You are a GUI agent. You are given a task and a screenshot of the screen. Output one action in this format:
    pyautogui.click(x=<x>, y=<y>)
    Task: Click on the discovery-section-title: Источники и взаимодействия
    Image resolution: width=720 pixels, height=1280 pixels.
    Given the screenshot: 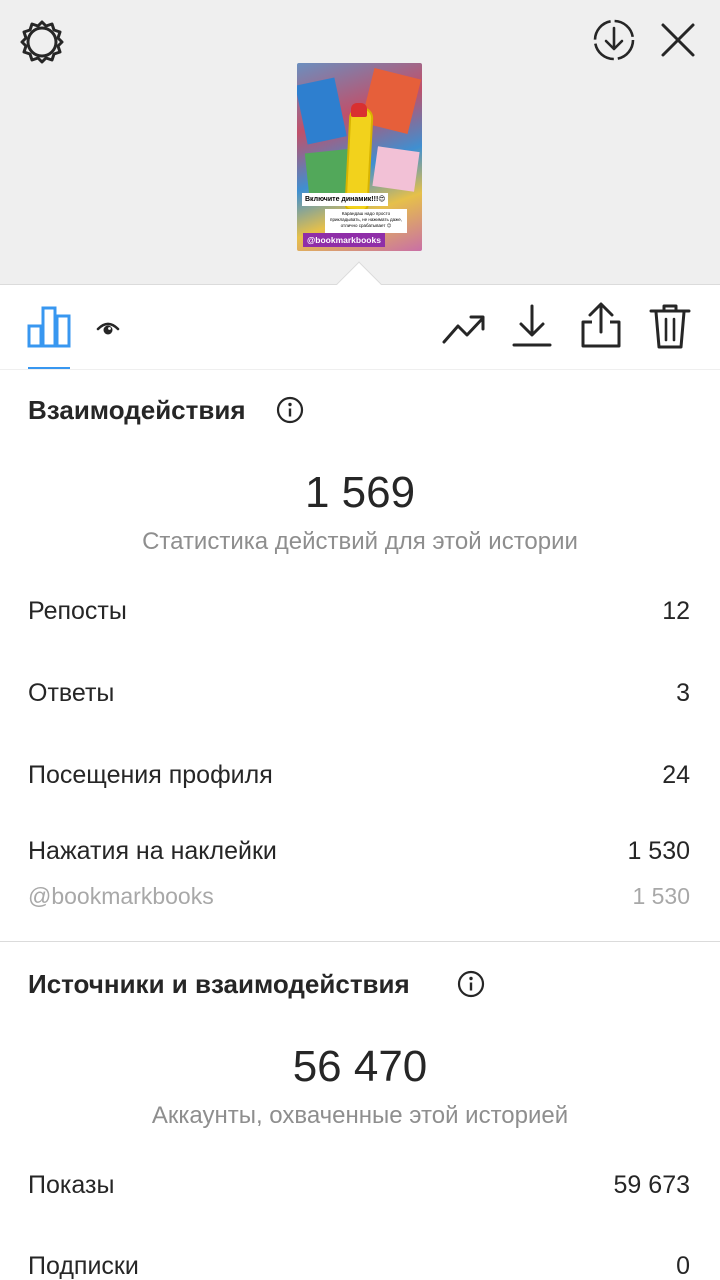 What is the action you would take?
    pyautogui.click(x=219, y=984)
    